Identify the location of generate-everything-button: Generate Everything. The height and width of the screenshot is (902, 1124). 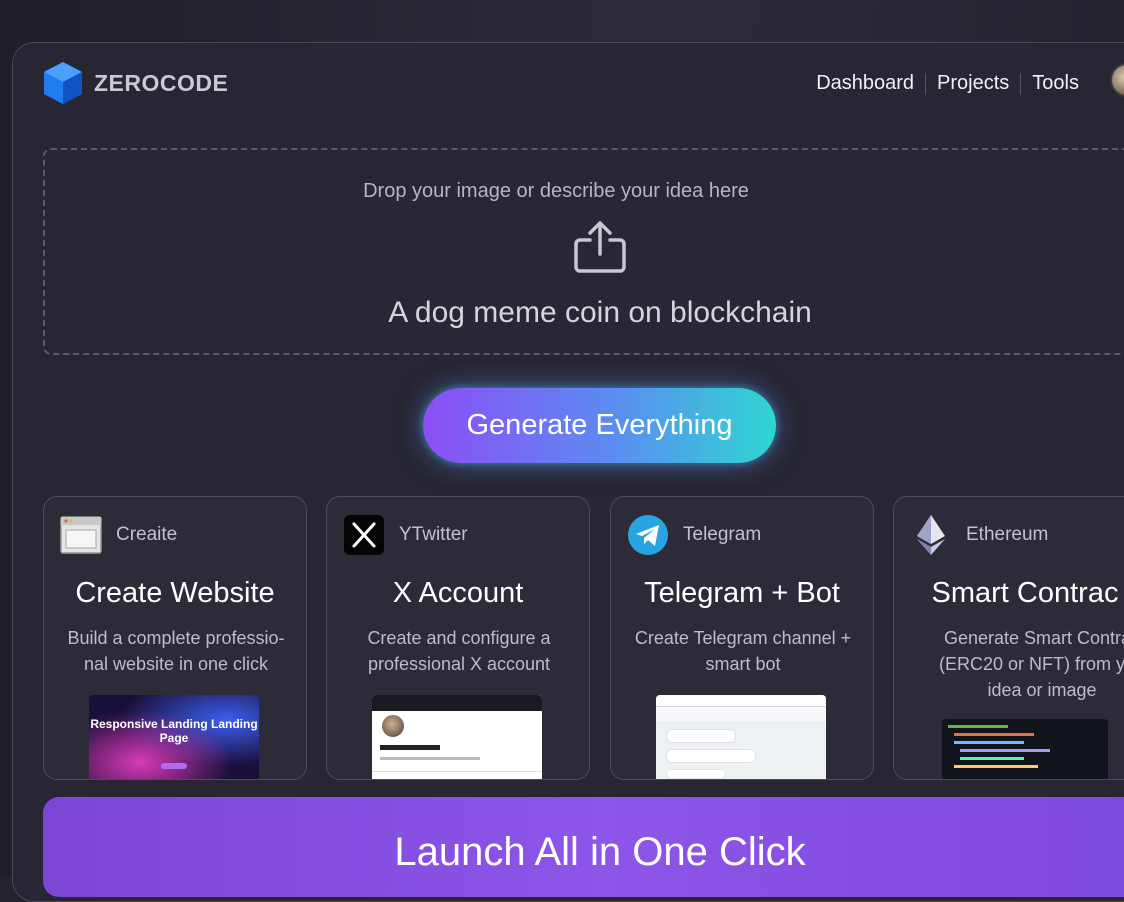
(599, 425).